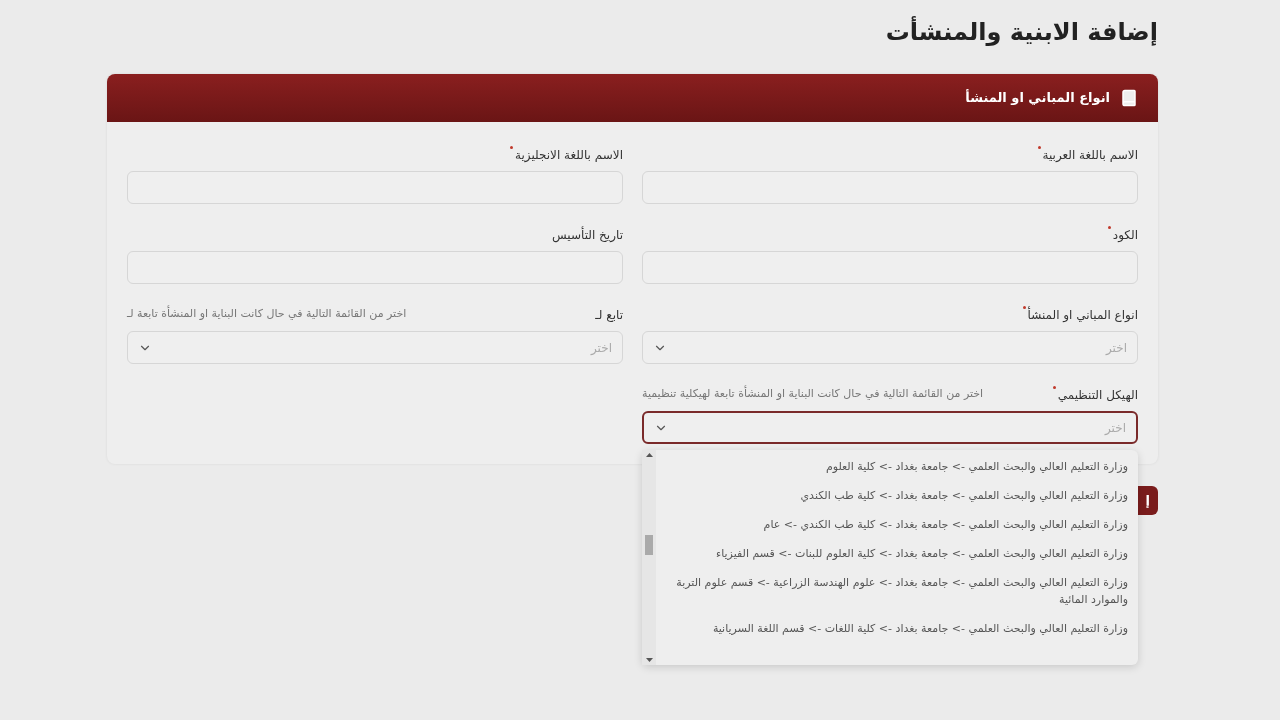 The width and height of the screenshot is (1280, 720). What do you see at coordinates (897, 628) in the screenshot?
I see `dropdown-option: وزارة التعليم العالي والبحث العلمي -> جامعة بغداد -> كلية اللغات -> قسم اللغة السريانية` at bounding box center [897, 628].